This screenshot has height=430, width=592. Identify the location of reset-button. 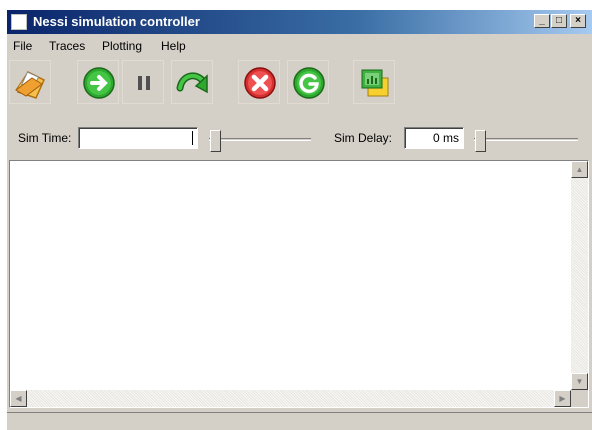
(308, 82).